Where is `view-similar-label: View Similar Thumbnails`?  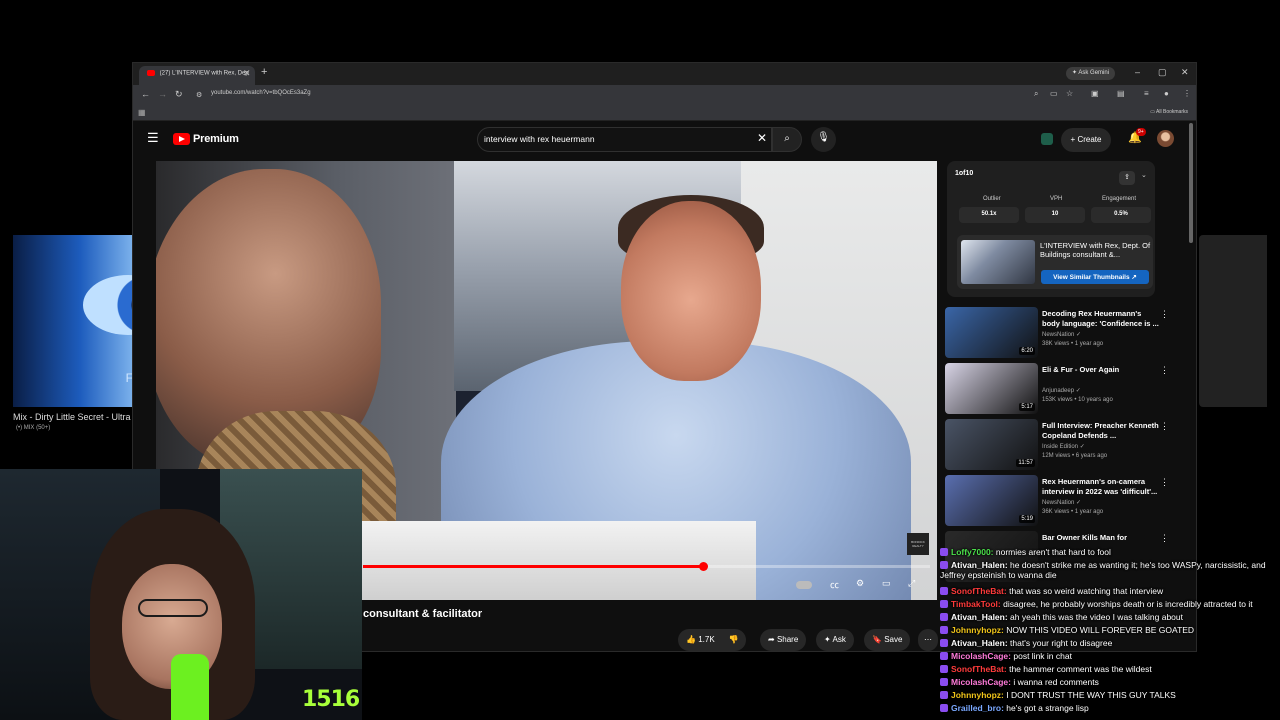
view-similar-label: View Similar Thumbnails is located at coordinates (1091, 277).